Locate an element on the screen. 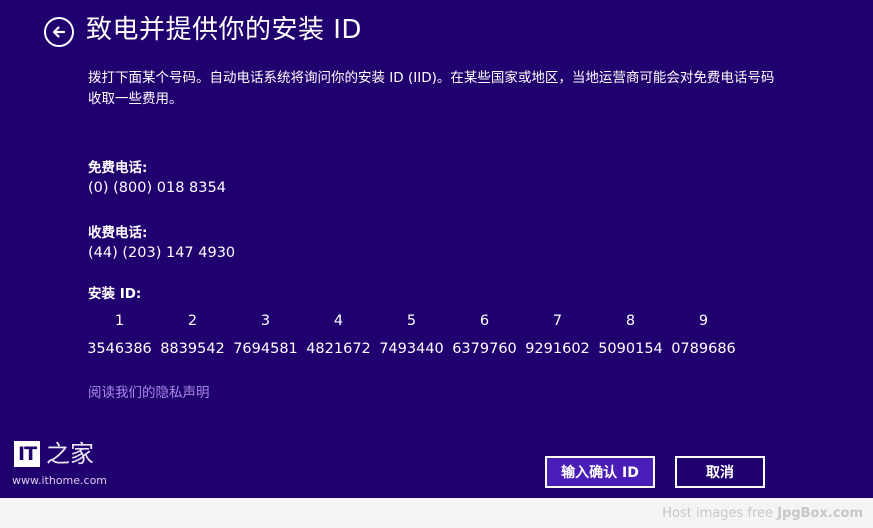  id-group-value: 9291602 is located at coordinates (557, 349).